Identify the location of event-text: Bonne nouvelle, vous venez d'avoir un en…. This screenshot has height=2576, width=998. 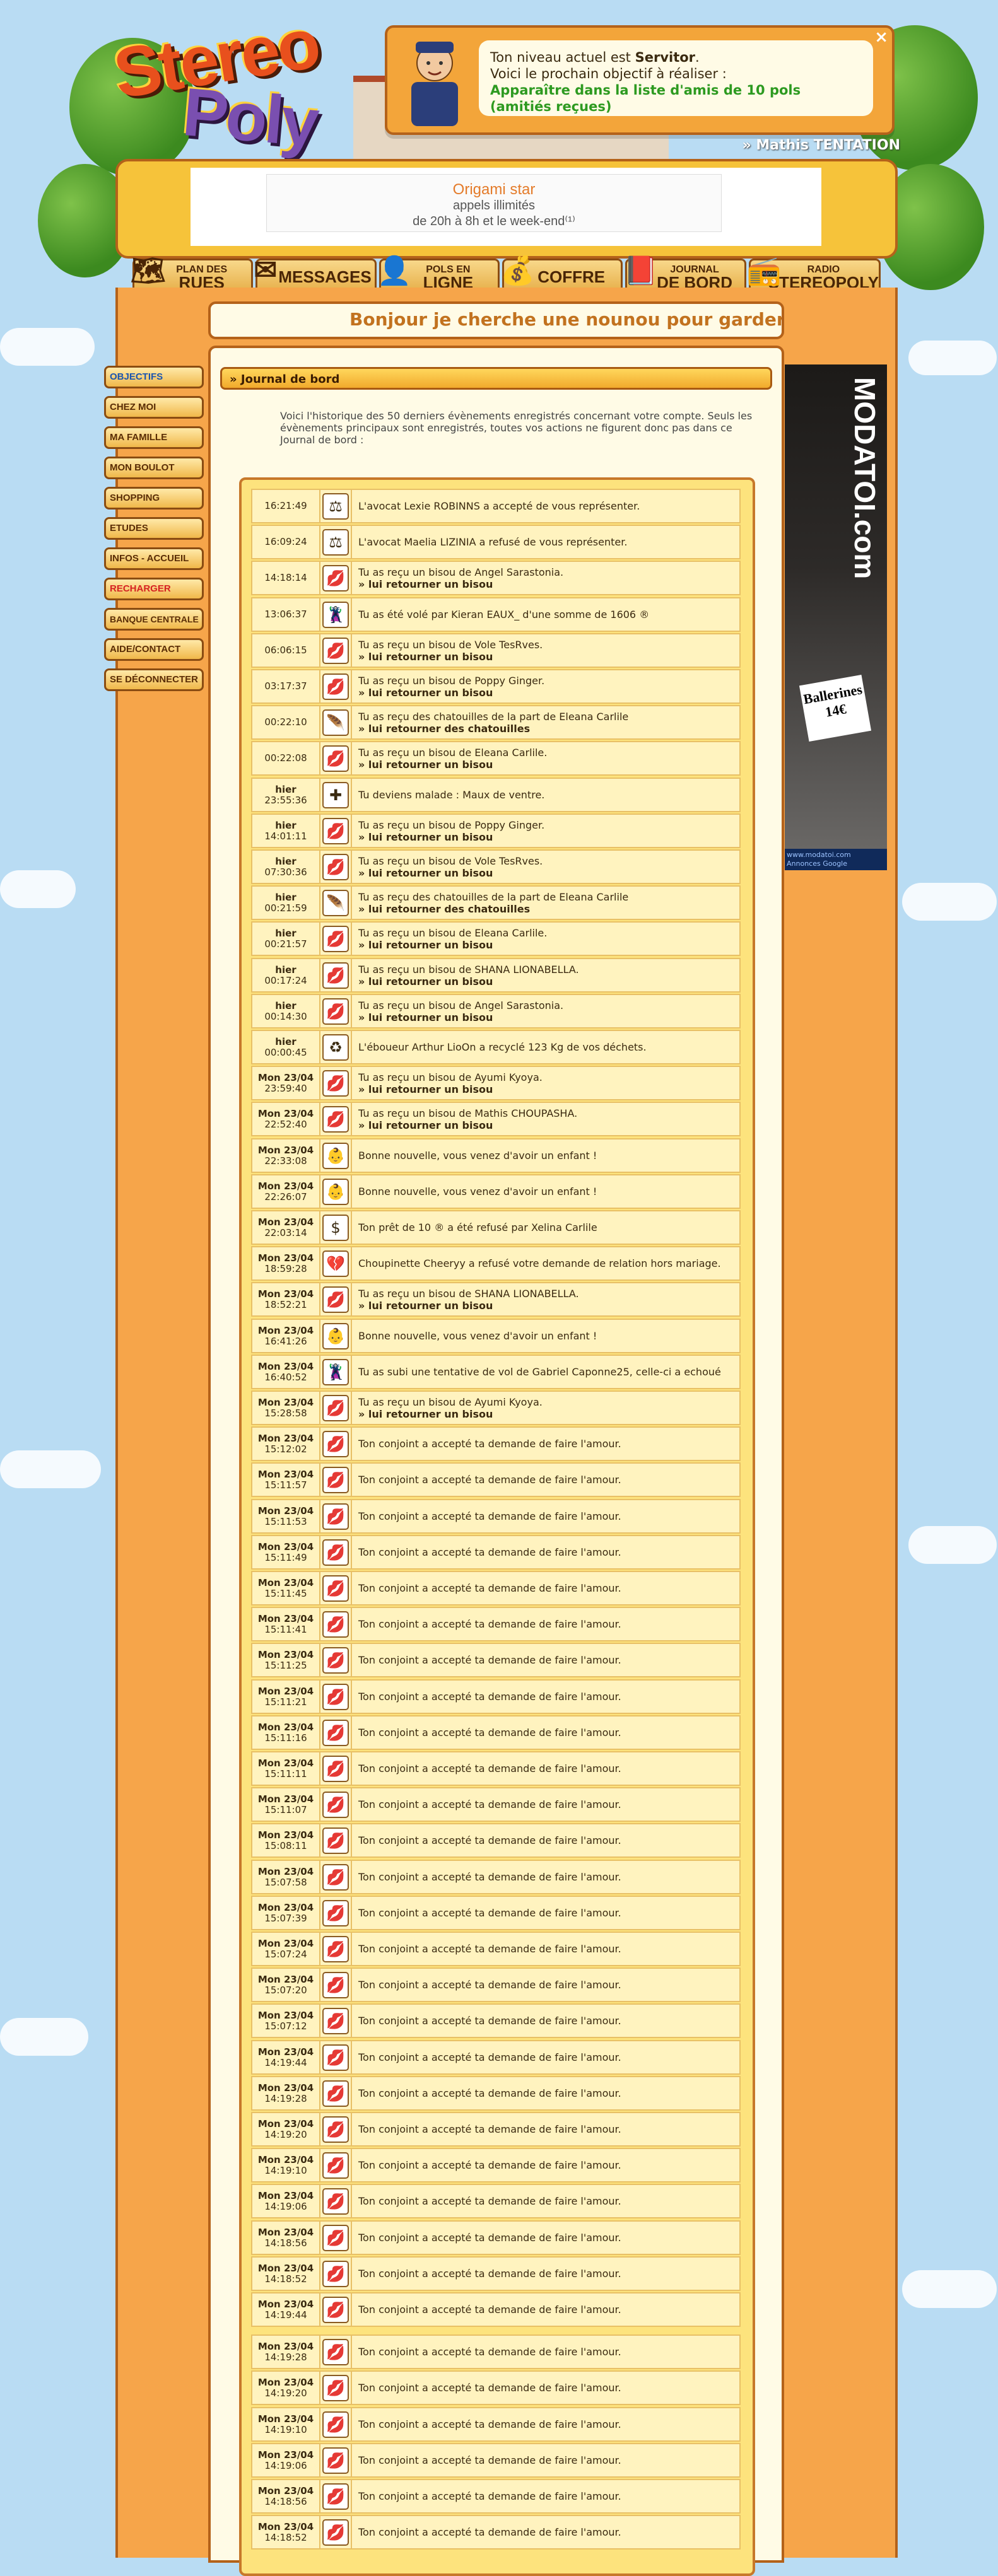
(477, 1336).